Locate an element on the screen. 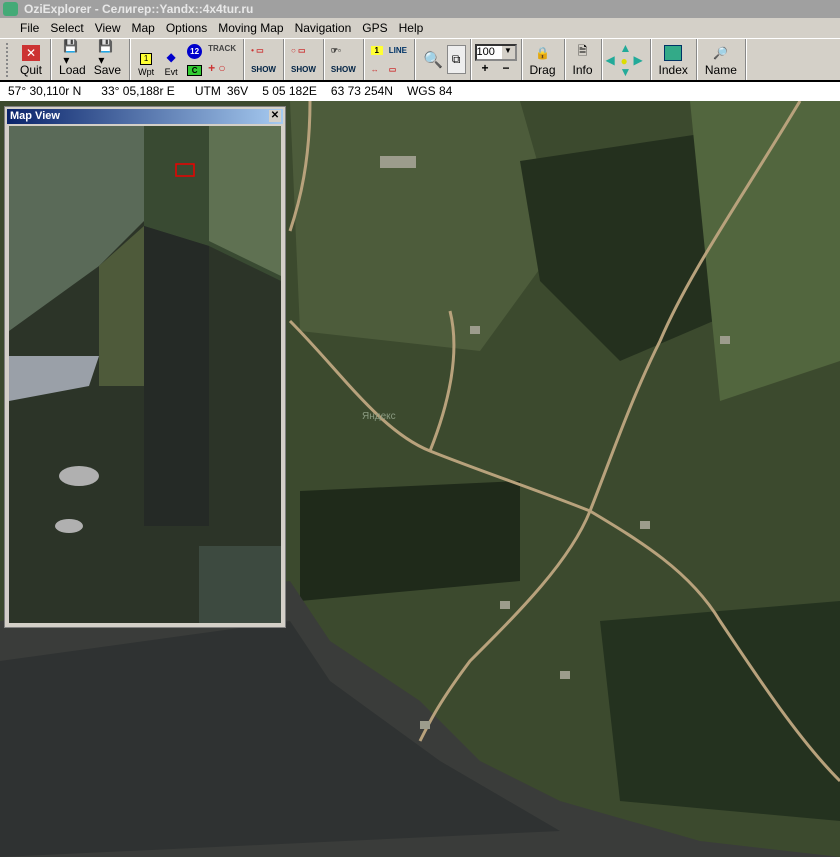 The width and height of the screenshot is (840, 857). waypoint-button: 1 Wpt is located at coordinates (146, 60).